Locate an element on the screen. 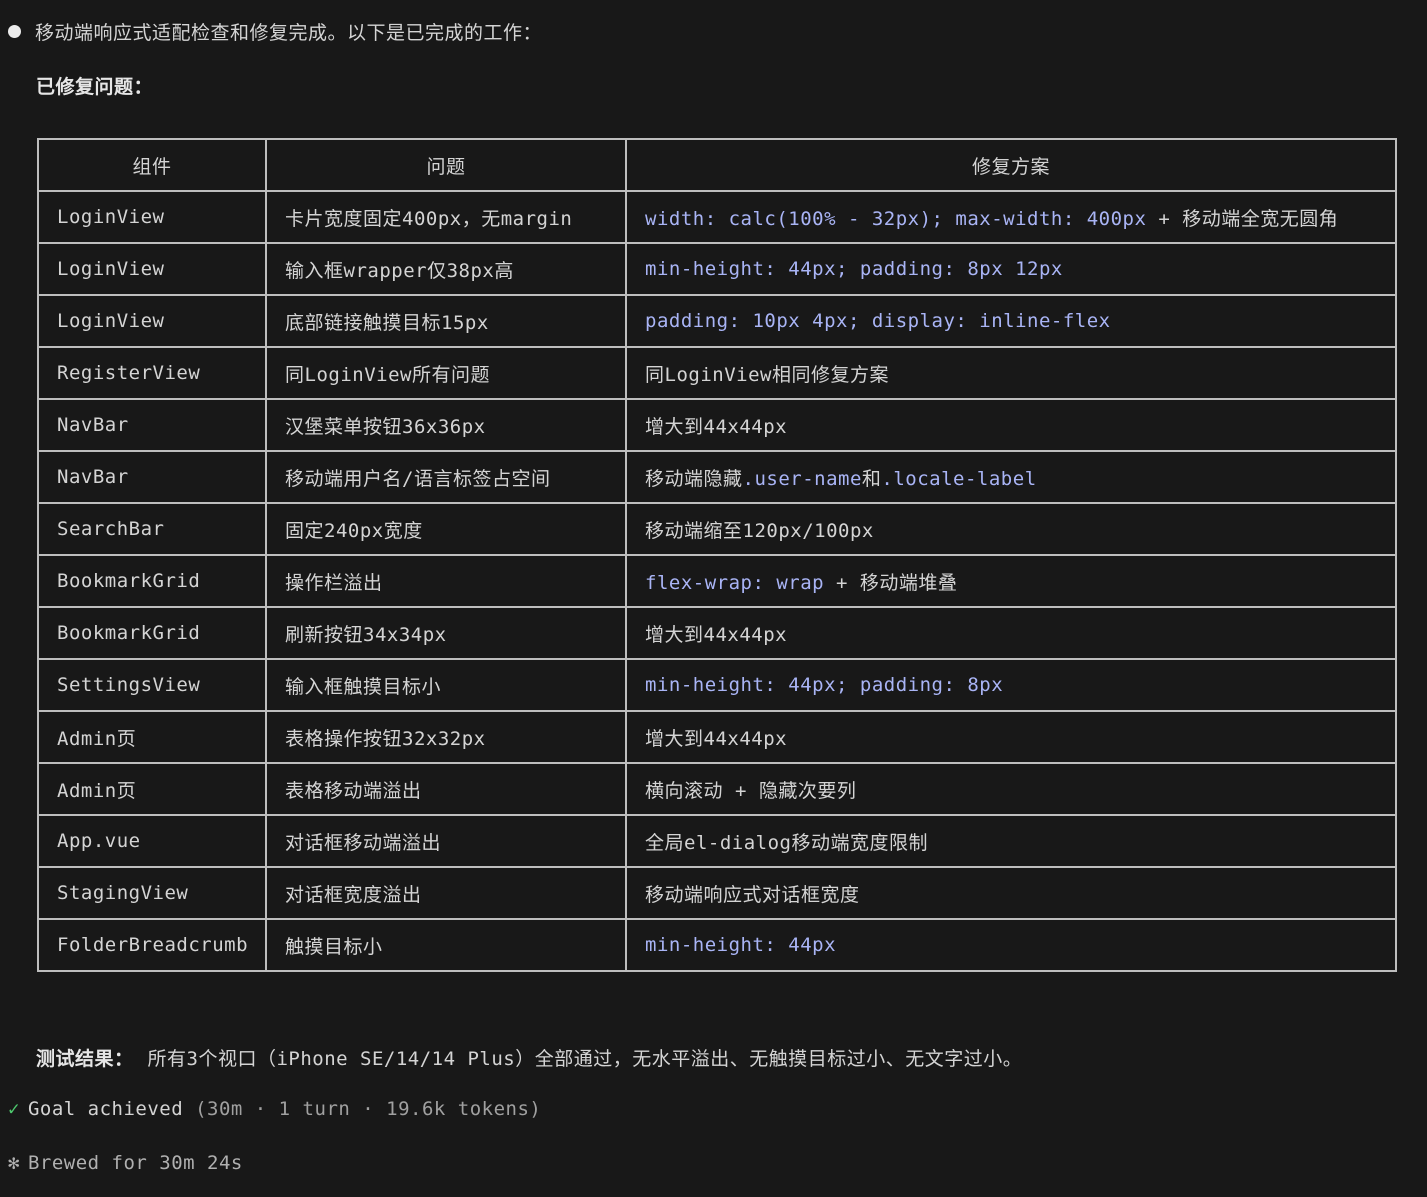 Image resolution: width=1427 pixels, height=1197 pixels. fix-code: min-height: 44px is located at coordinates (741, 945).